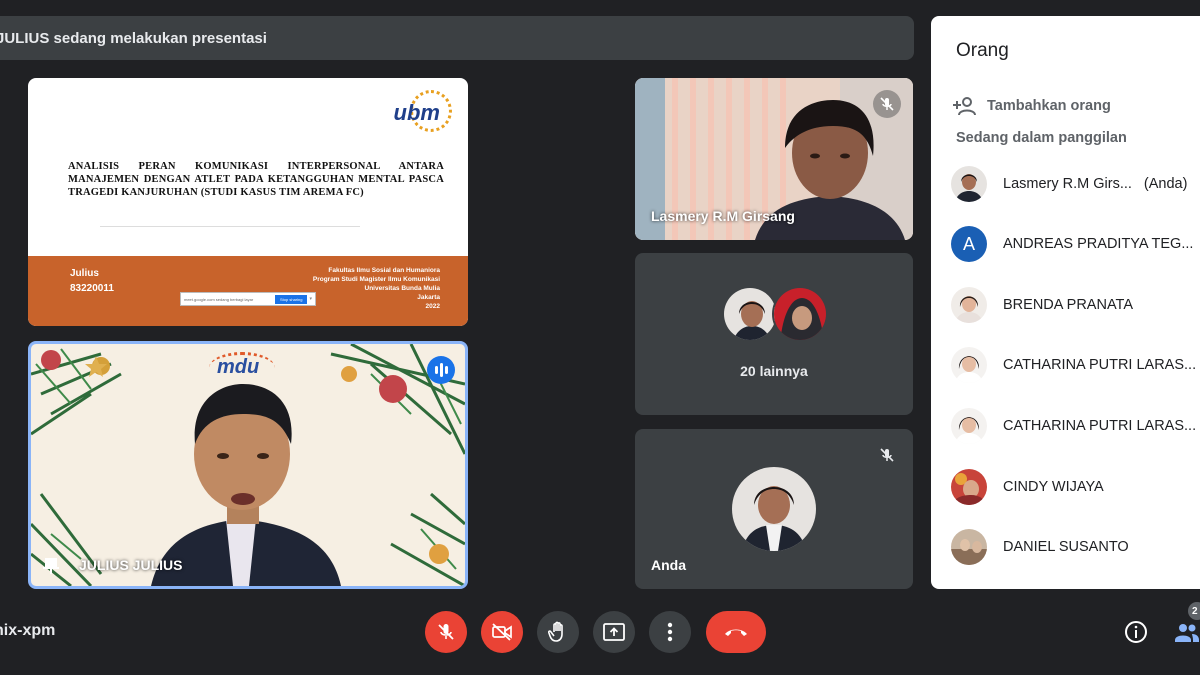 This screenshot has width=1200, height=675. Describe the element at coordinates (84, 273) in the screenshot. I see `slide-author-name: Julius` at that location.